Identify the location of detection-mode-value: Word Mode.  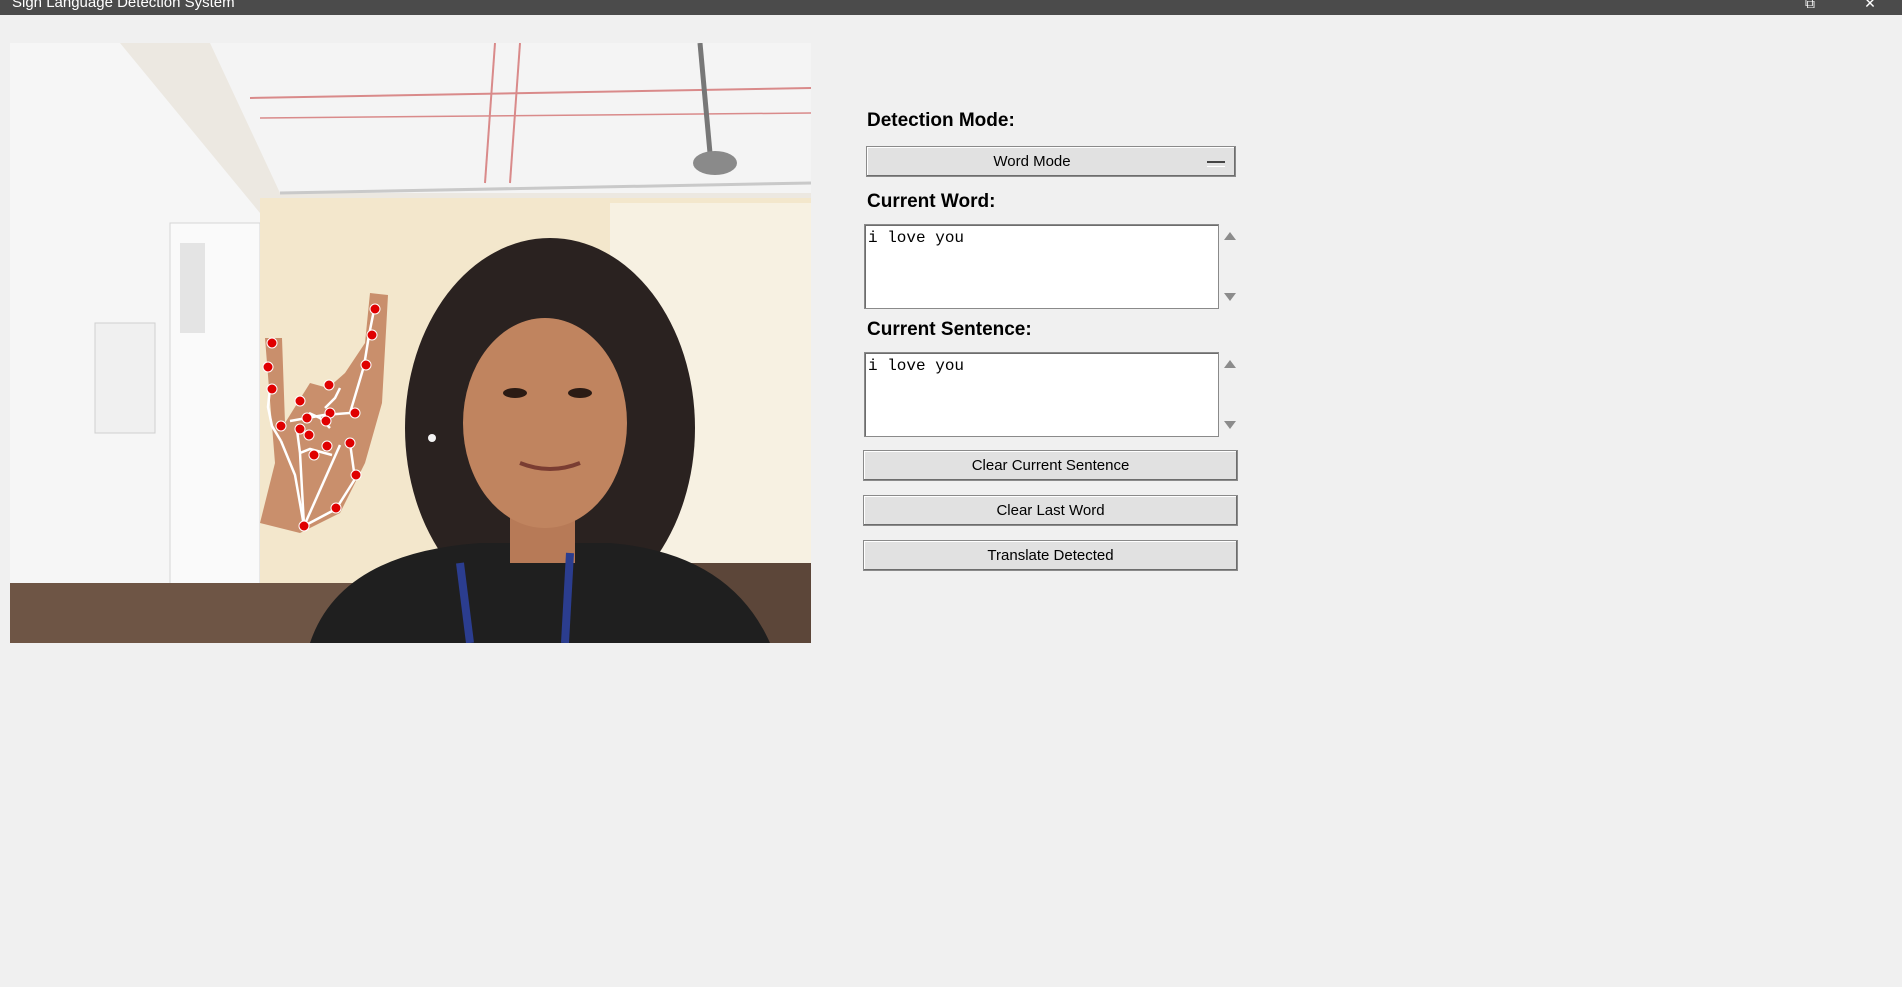
(1032, 161).